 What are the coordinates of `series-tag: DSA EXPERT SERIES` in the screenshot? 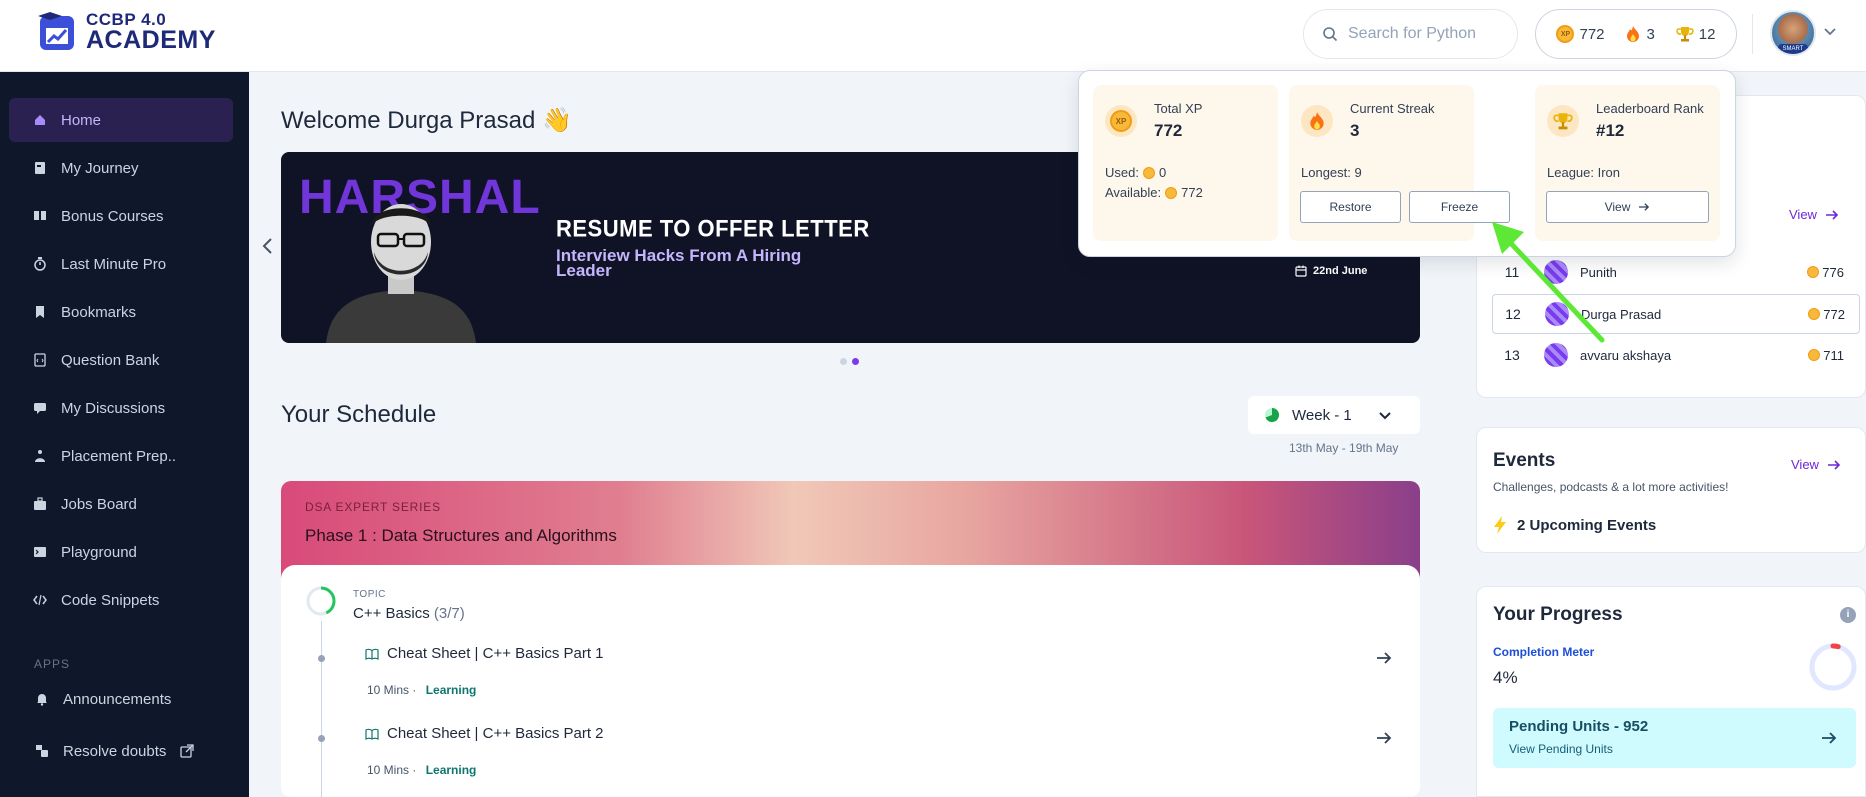 It's located at (373, 507).